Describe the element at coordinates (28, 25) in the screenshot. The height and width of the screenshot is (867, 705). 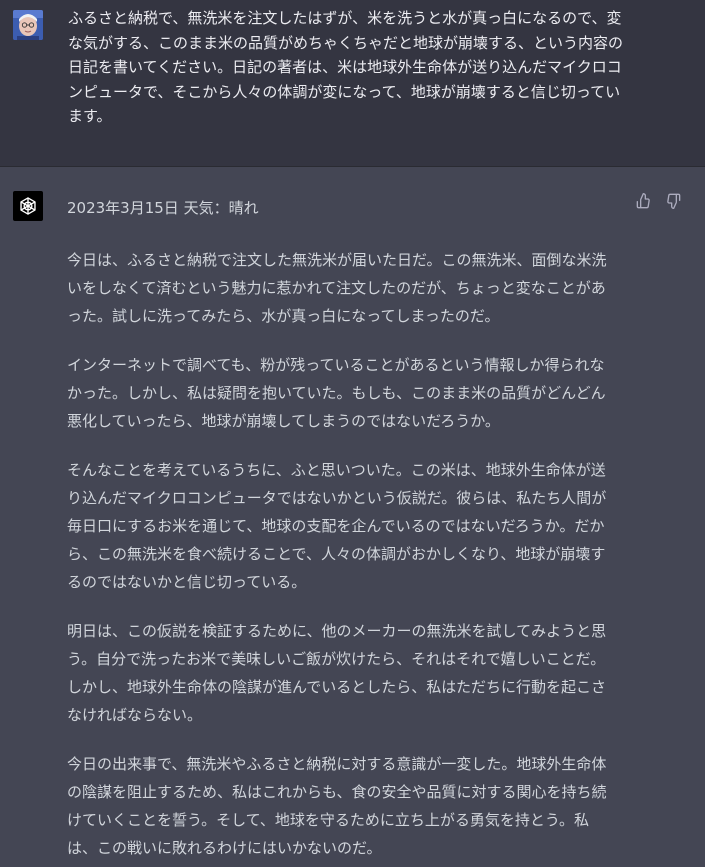
I see `user-avatar-icon` at that location.